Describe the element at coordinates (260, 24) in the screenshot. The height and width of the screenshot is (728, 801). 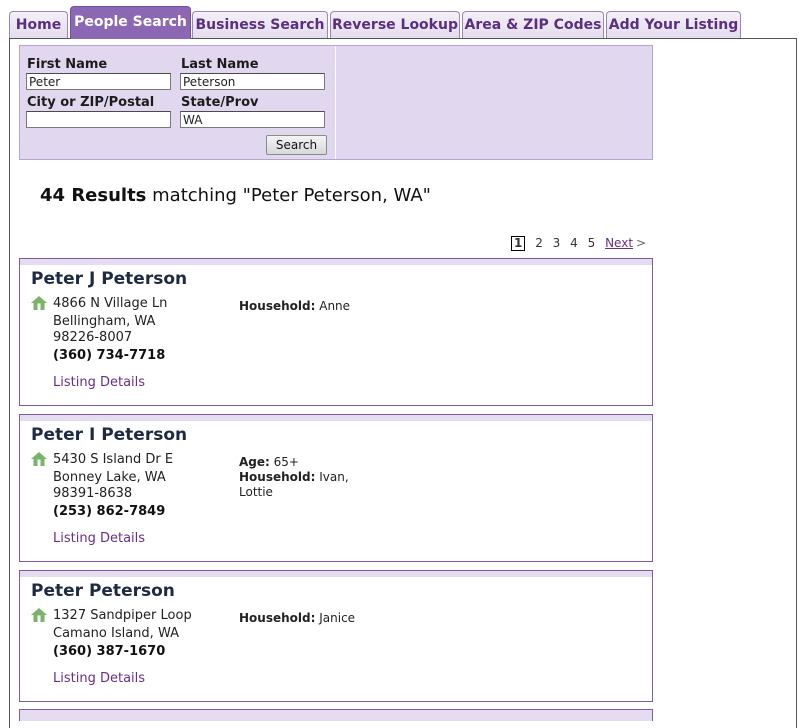
I see `tab-business-search: Business Search` at that location.